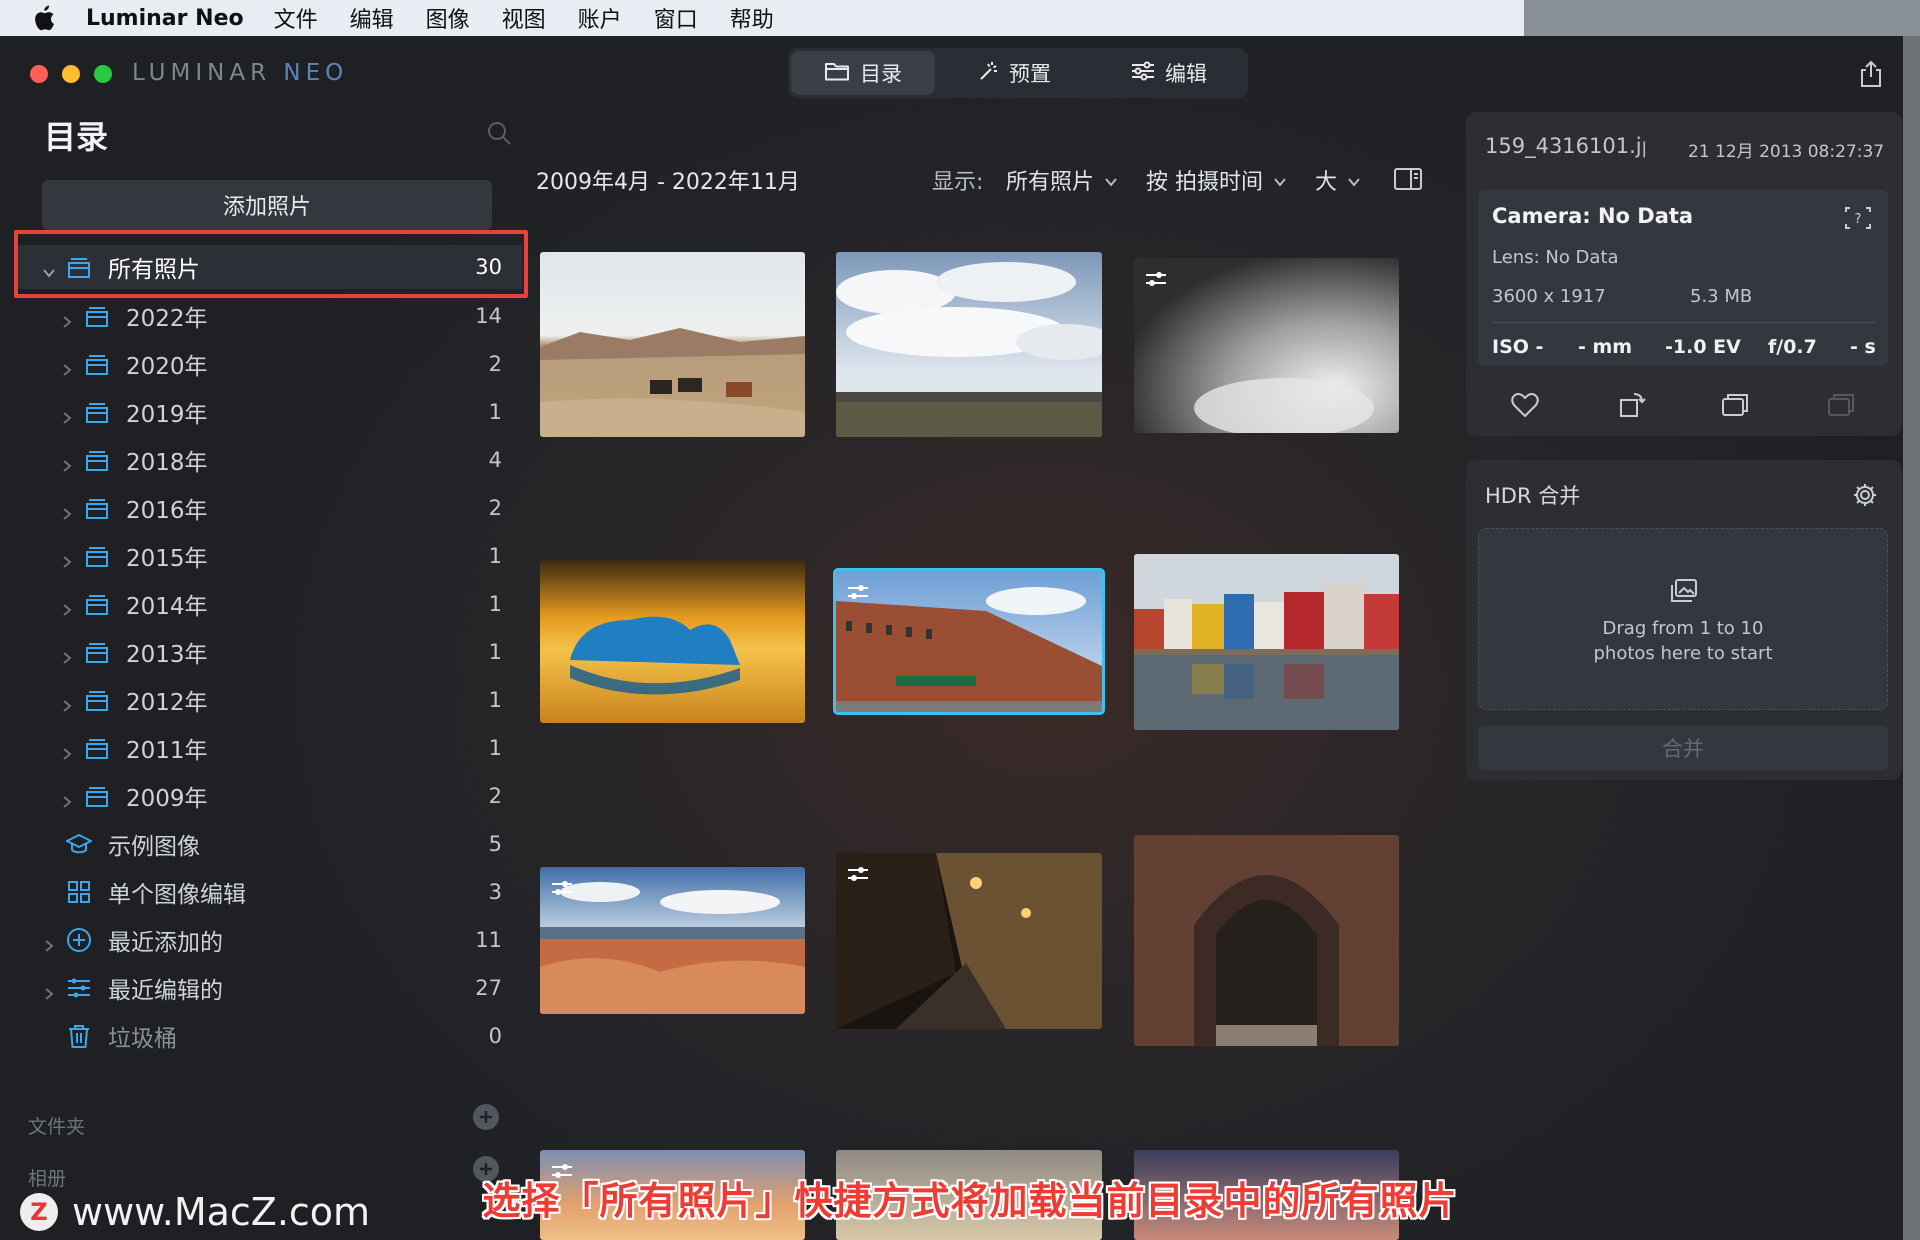  I want to click on night-alley-photo, so click(969, 941).